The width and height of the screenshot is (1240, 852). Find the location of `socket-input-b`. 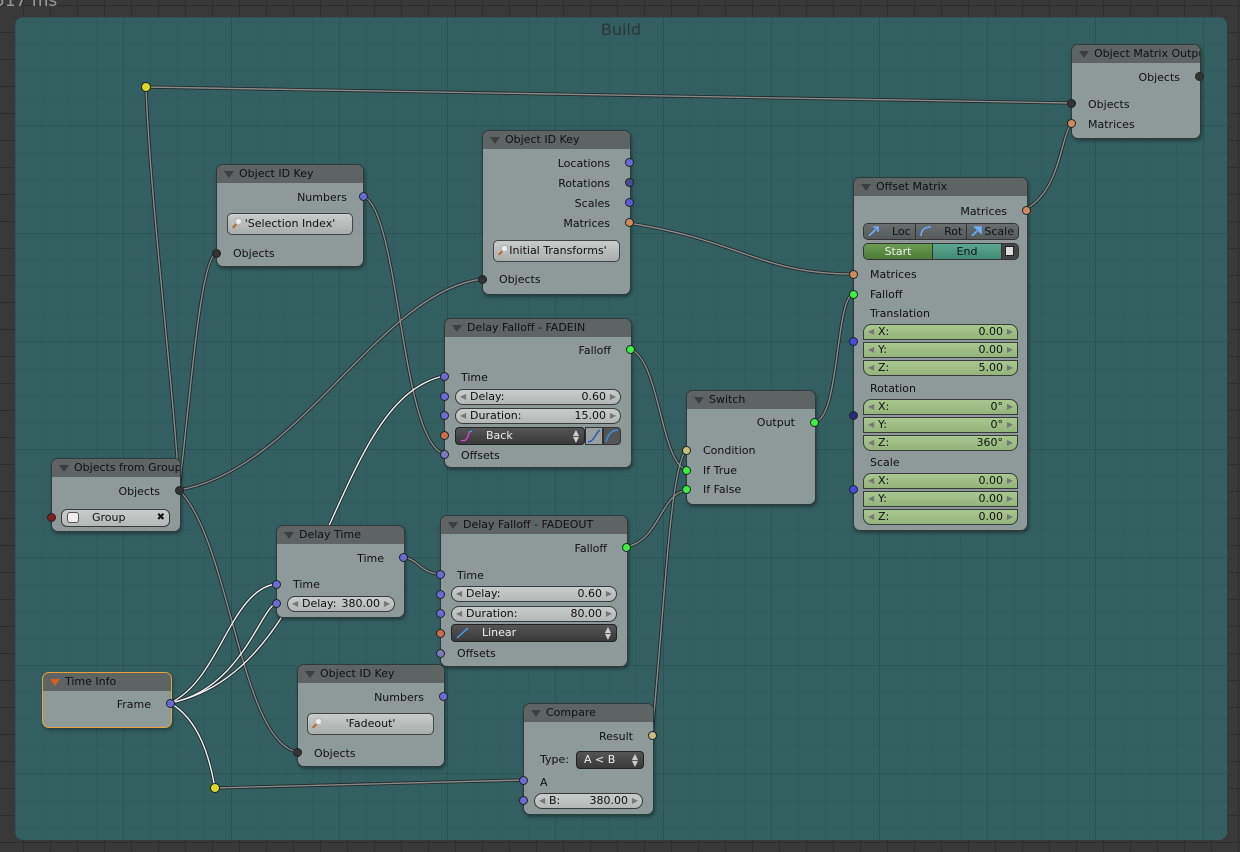

socket-input-b is located at coordinates (523, 800).